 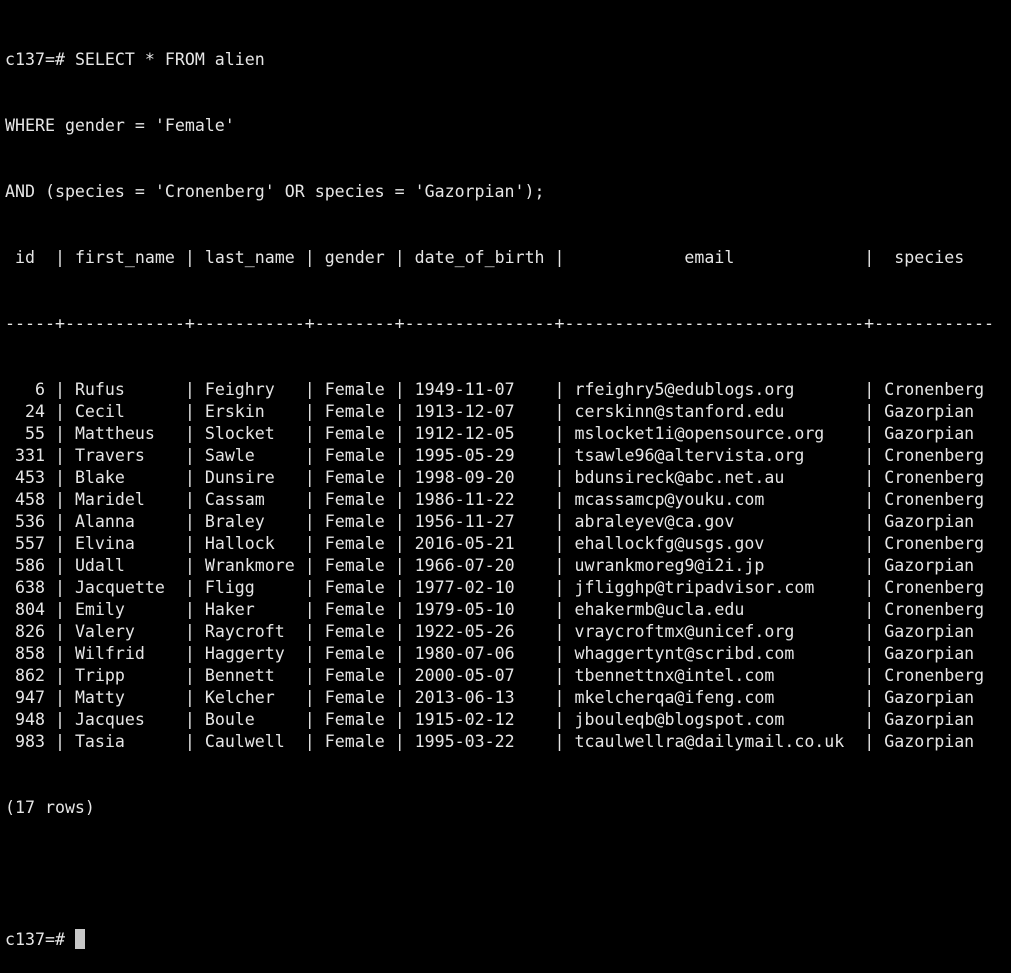 I want to click on cell-date-of-birth: 1915-02-12, so click(x=479, y=719).